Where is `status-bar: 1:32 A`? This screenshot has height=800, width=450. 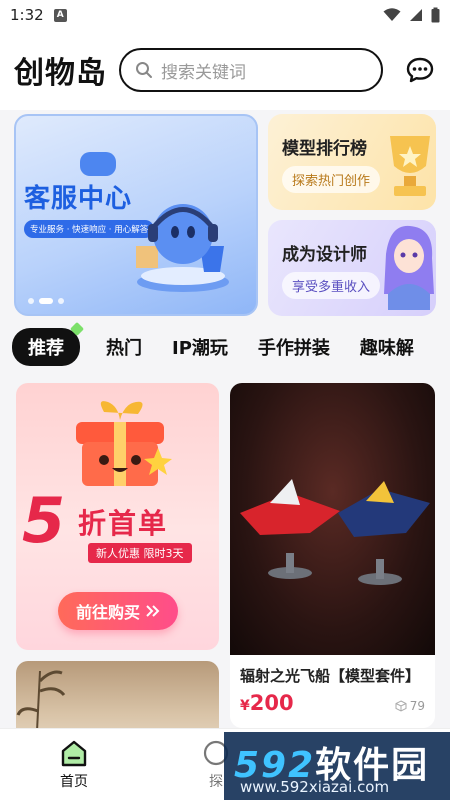
status-bar: 1:32 A is located at coordinates (225, 15).